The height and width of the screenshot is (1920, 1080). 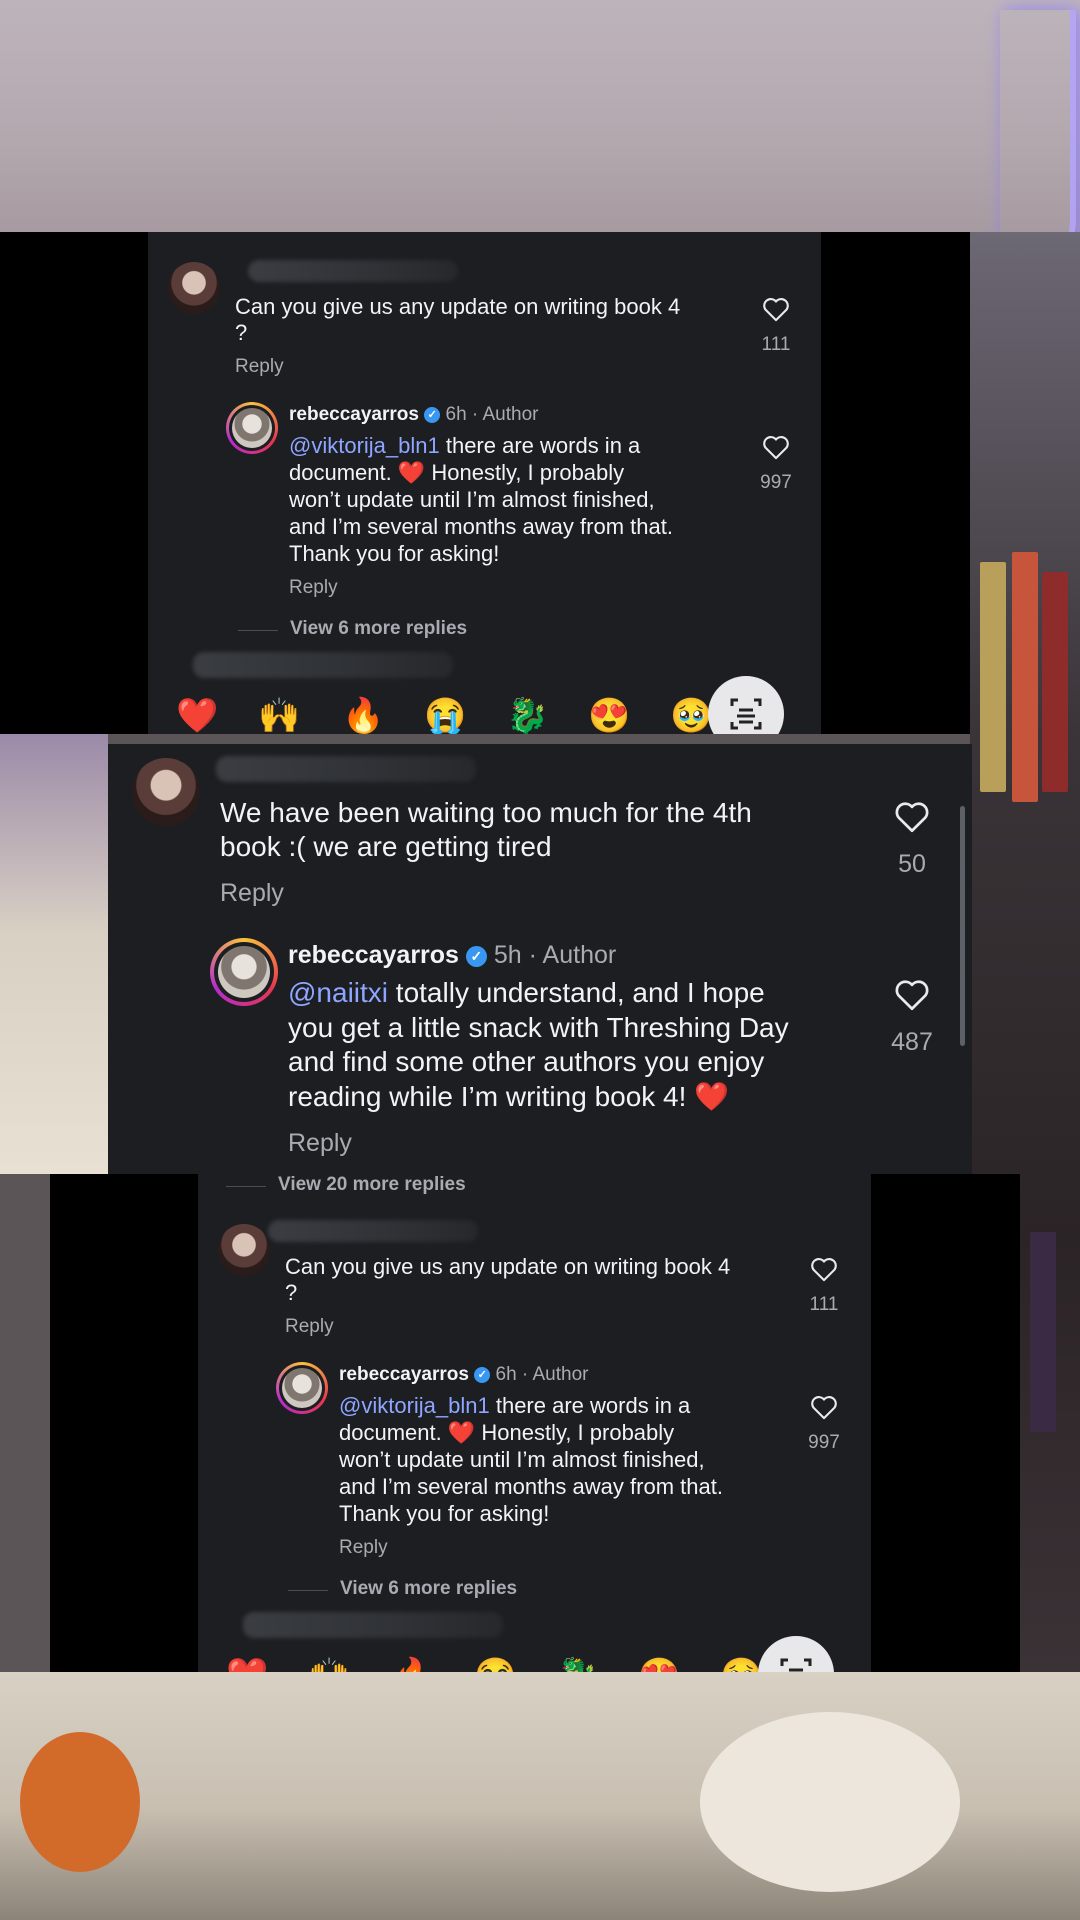 What do you see at coordinates (540, 1796) in the screenshot?
I see `background-sweater` at bounding box center [540, 1796].